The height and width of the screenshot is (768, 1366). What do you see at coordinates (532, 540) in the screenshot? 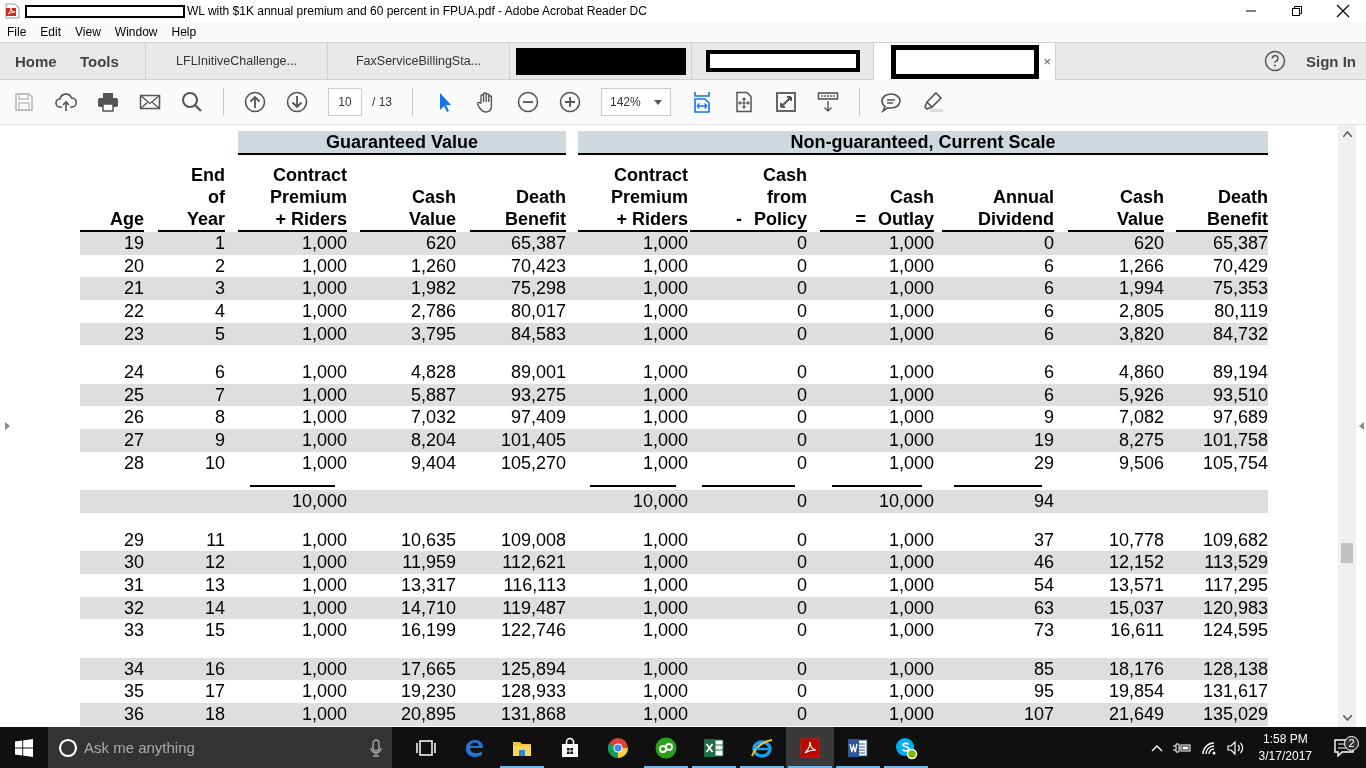
I see `table-cell-text: 109,008` at bounding box center [532, 540].